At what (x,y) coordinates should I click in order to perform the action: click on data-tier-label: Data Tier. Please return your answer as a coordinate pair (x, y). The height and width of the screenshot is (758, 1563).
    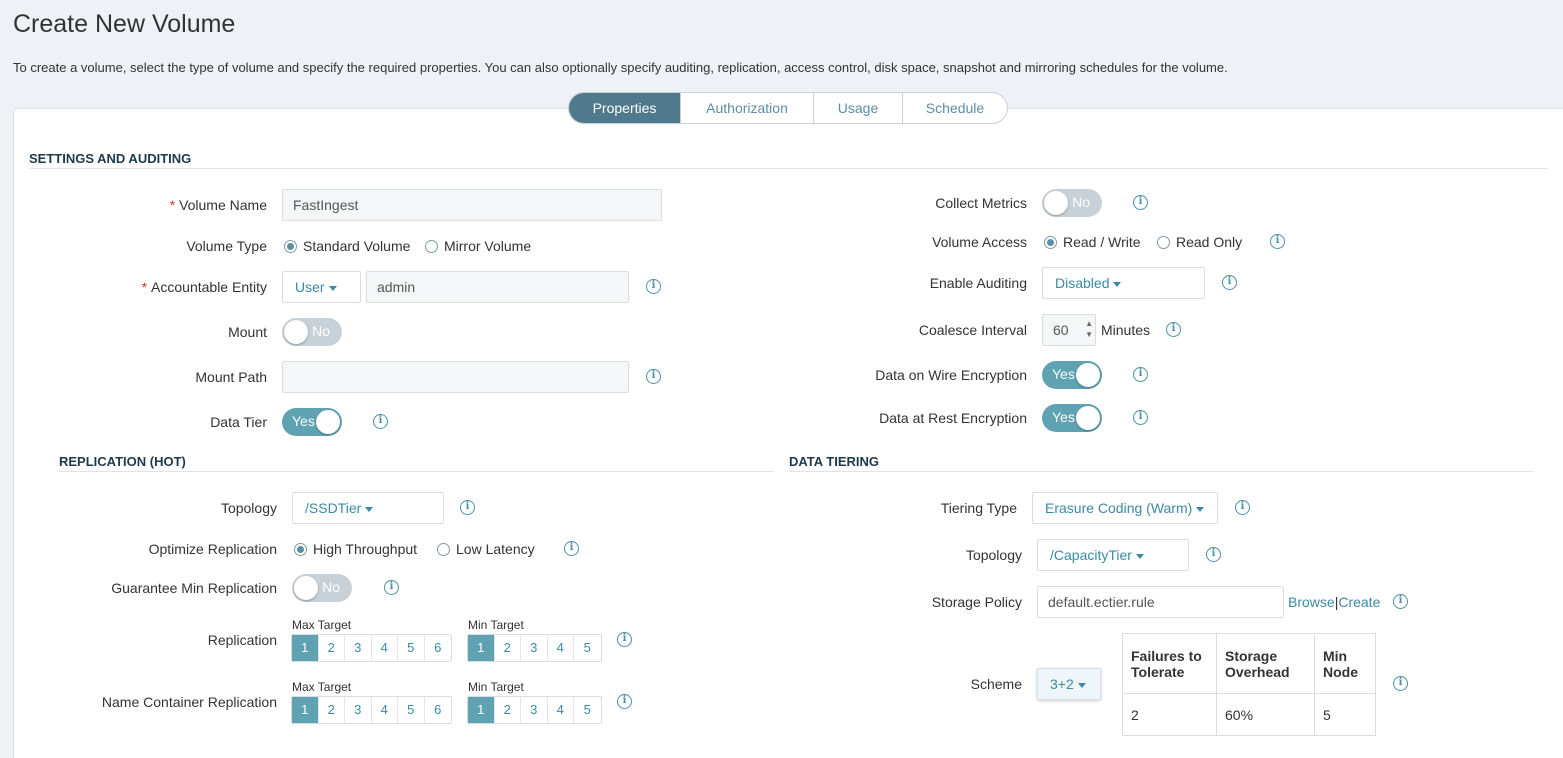
    Looking at the image, I should click on (238, 422).